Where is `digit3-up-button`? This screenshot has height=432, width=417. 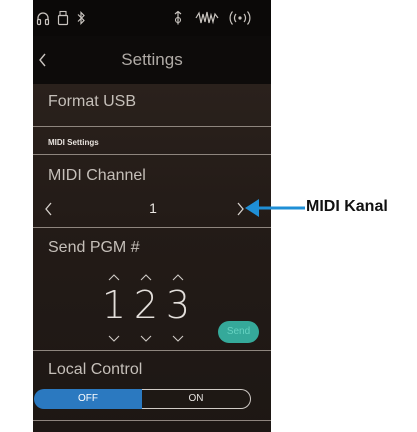
digit3-up-button is located at coordinates (178, 276).